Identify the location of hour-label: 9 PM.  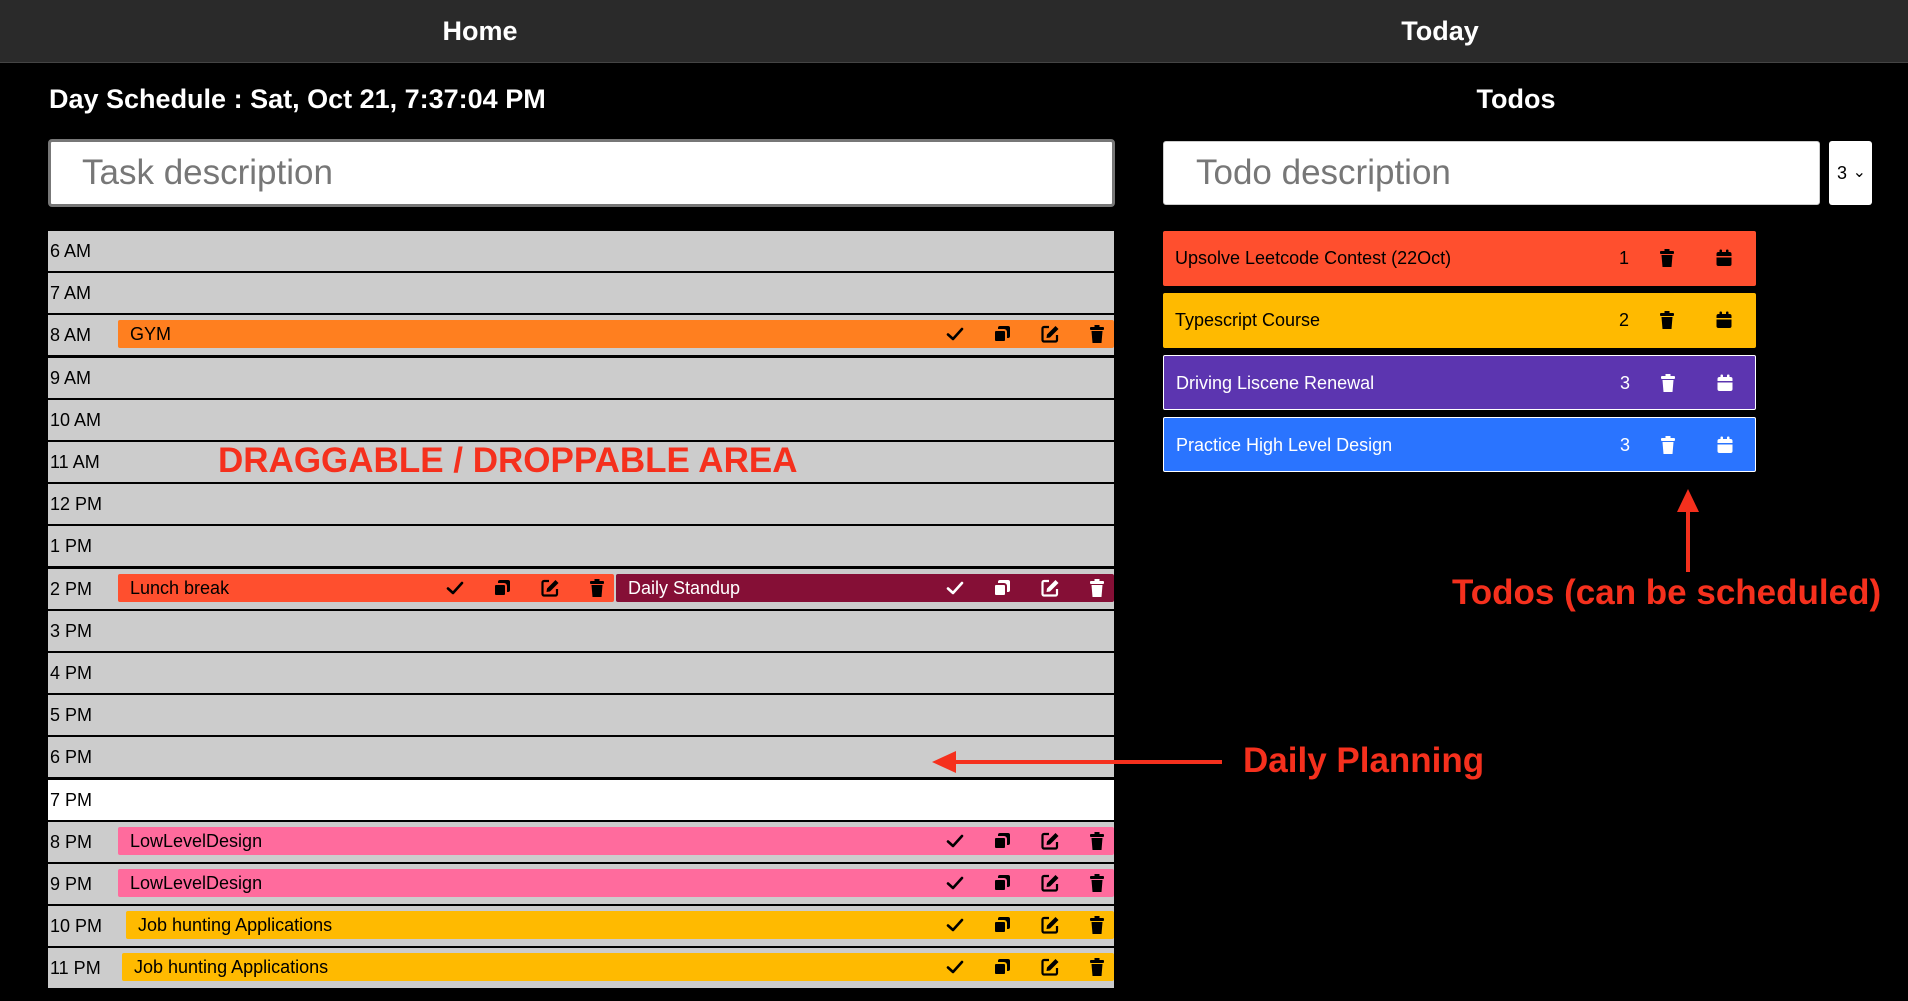
(71, 884).